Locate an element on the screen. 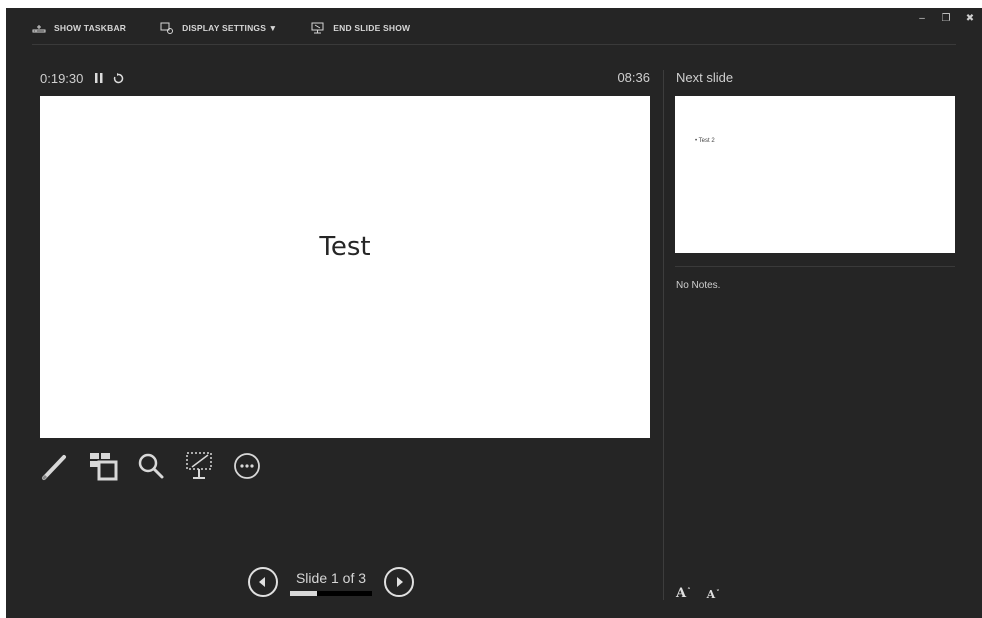 The image size is (982, 618). display-settings-button: DISPLAY SETTINGS ▼ is located at coordinates (218, 28).